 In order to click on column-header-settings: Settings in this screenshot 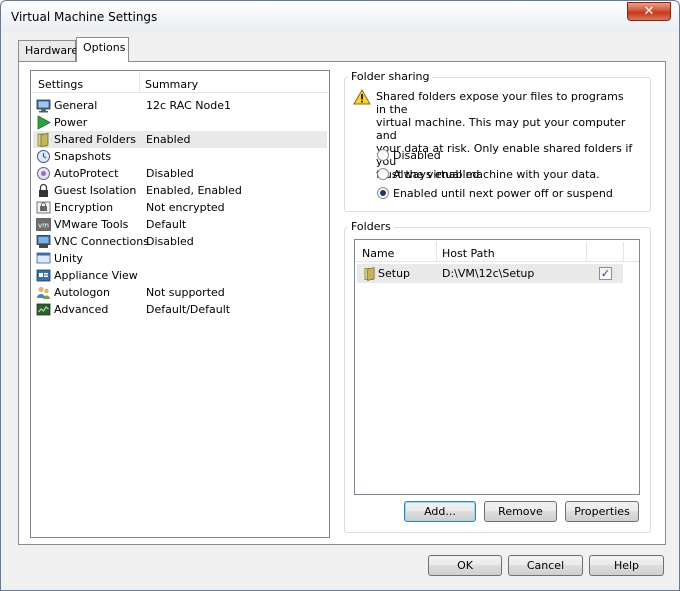, I will do `click(60, 84)`.